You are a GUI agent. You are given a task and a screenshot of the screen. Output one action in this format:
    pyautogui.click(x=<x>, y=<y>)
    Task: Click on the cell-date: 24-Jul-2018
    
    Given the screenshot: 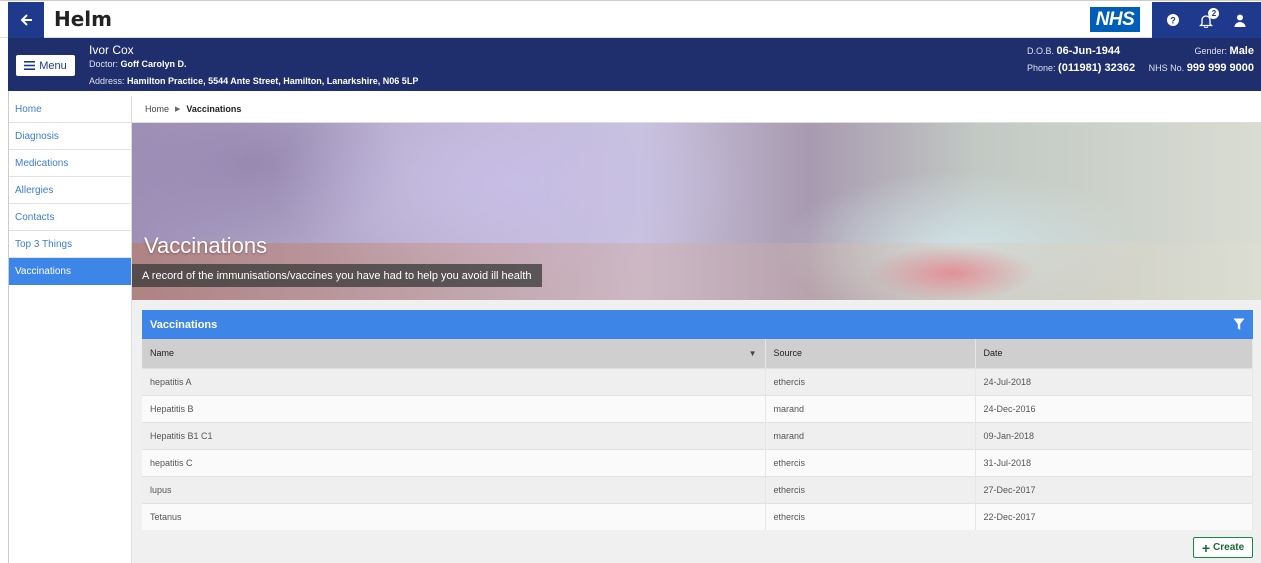 What is the action you would take?
    pyautogui.click(x=1114, y=381)
    